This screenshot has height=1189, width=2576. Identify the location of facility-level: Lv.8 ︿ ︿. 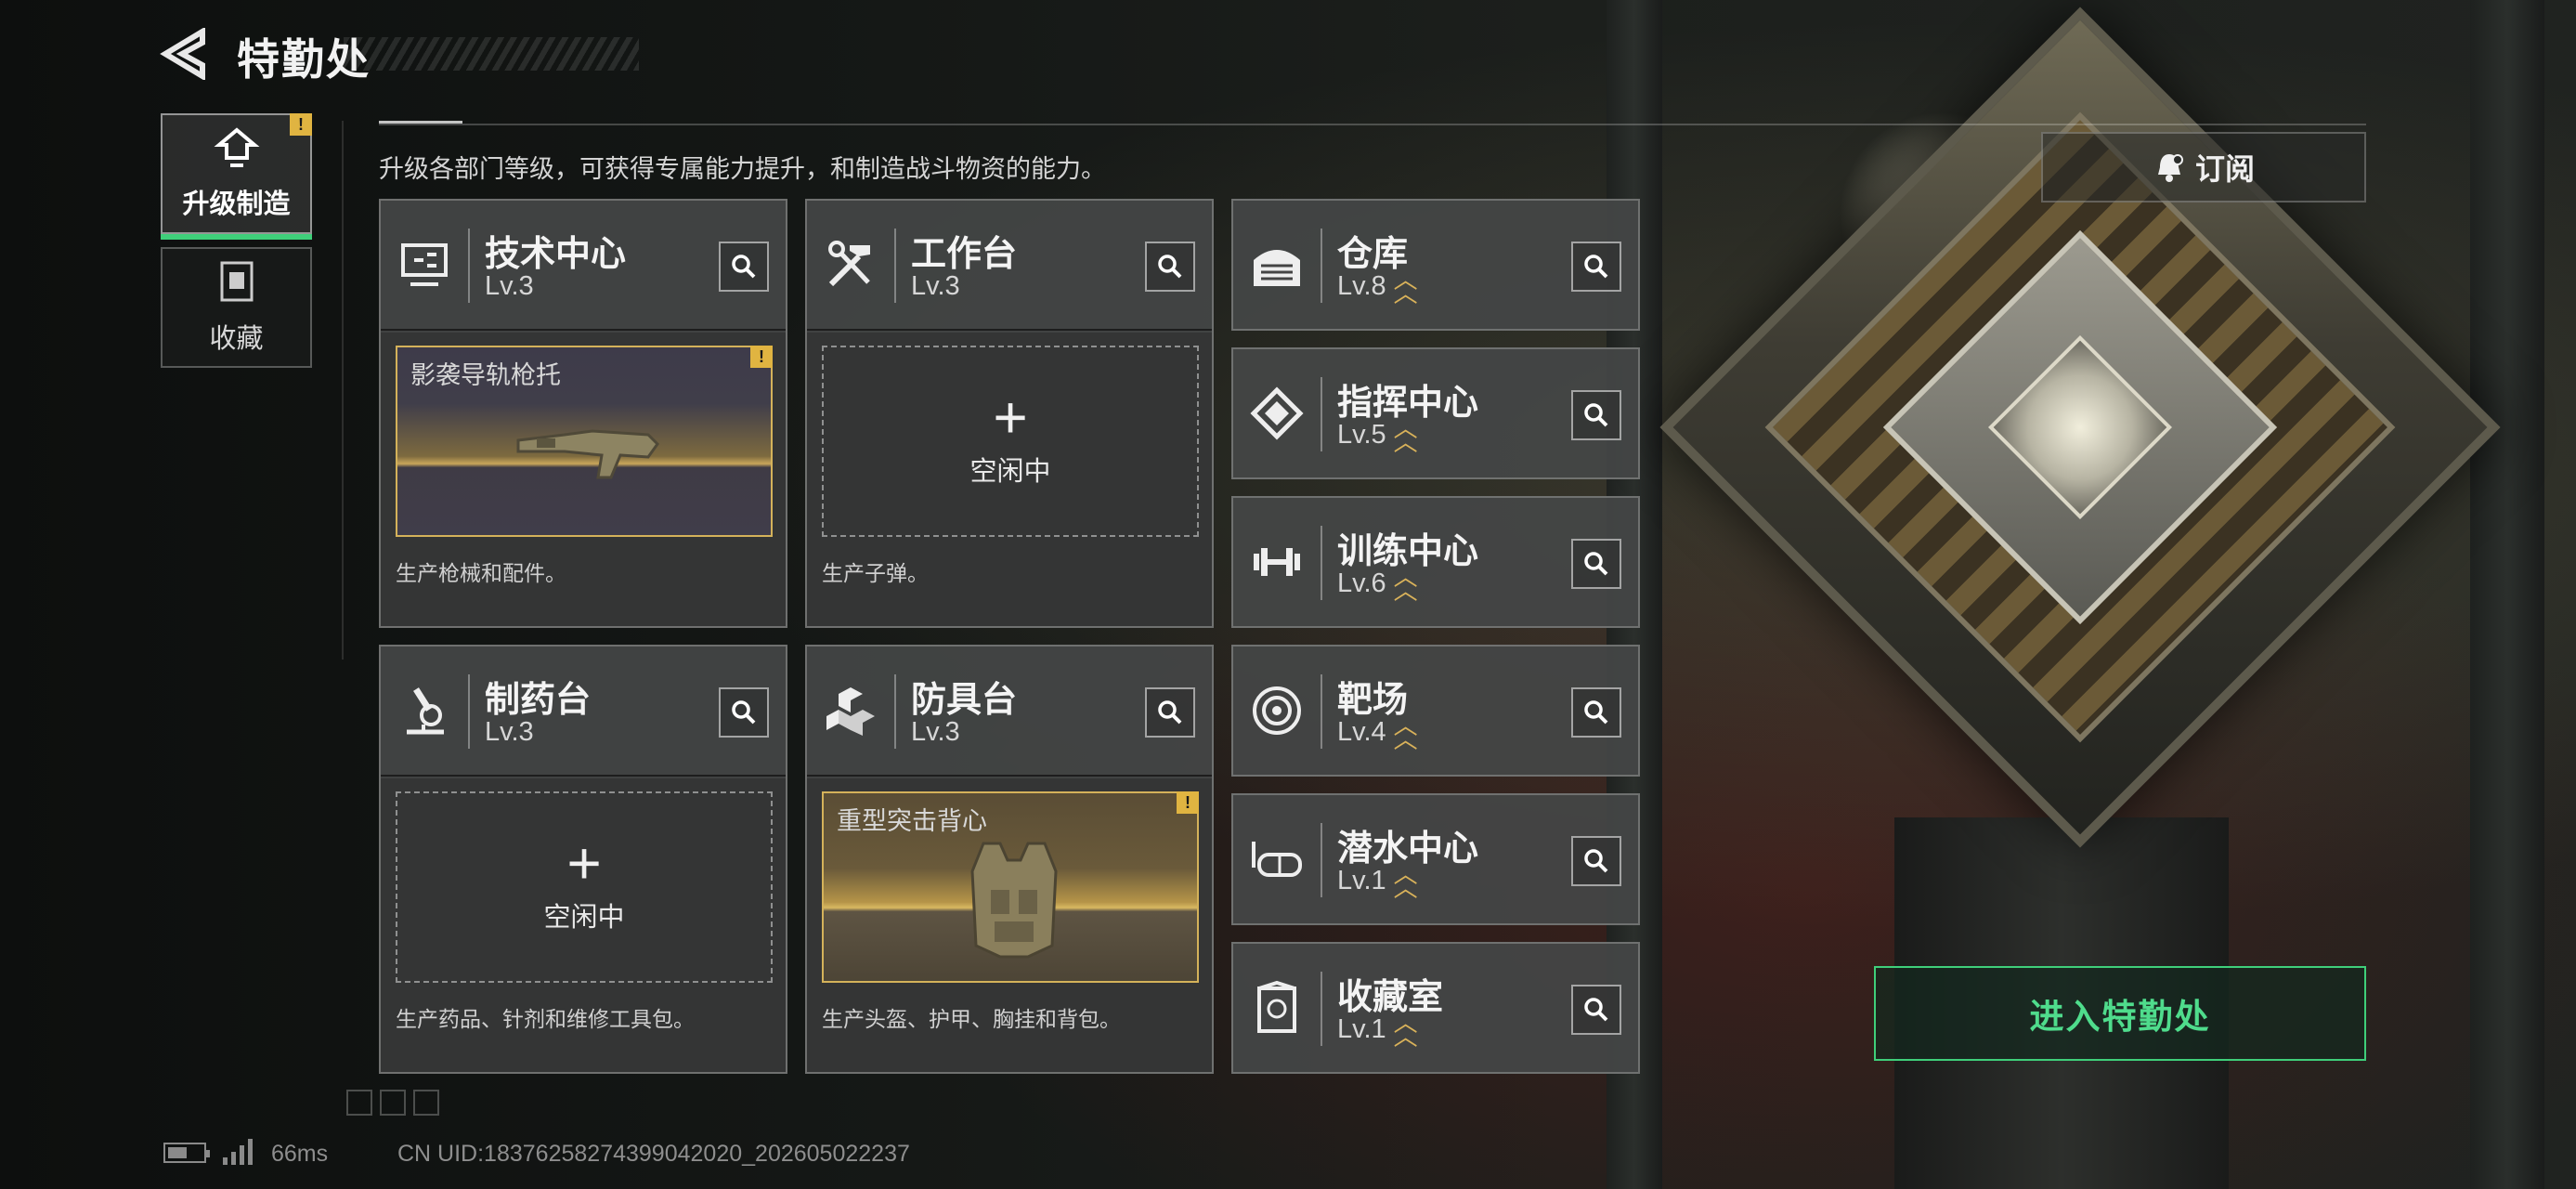
(1377, 286).